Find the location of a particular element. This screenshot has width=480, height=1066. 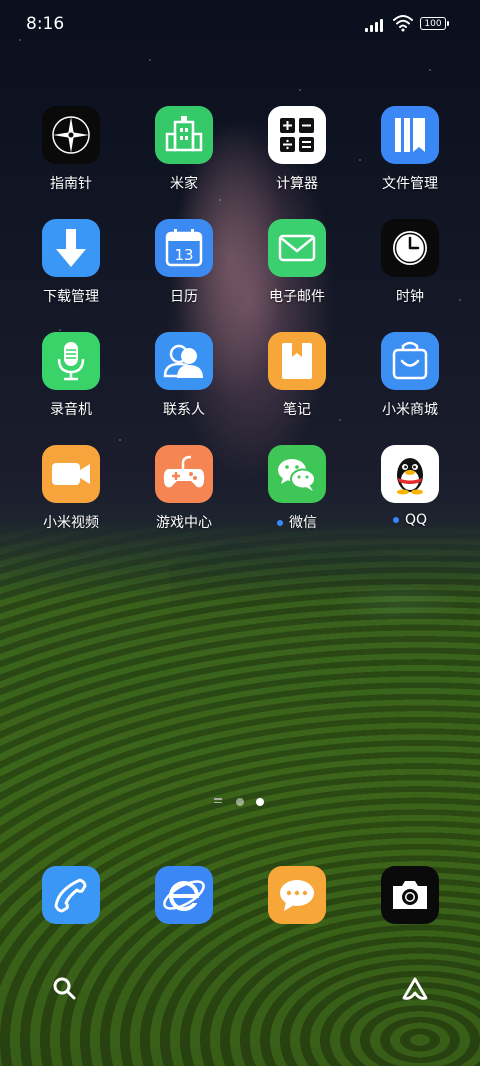

wechat-icon is located at coordinates (297, 474).